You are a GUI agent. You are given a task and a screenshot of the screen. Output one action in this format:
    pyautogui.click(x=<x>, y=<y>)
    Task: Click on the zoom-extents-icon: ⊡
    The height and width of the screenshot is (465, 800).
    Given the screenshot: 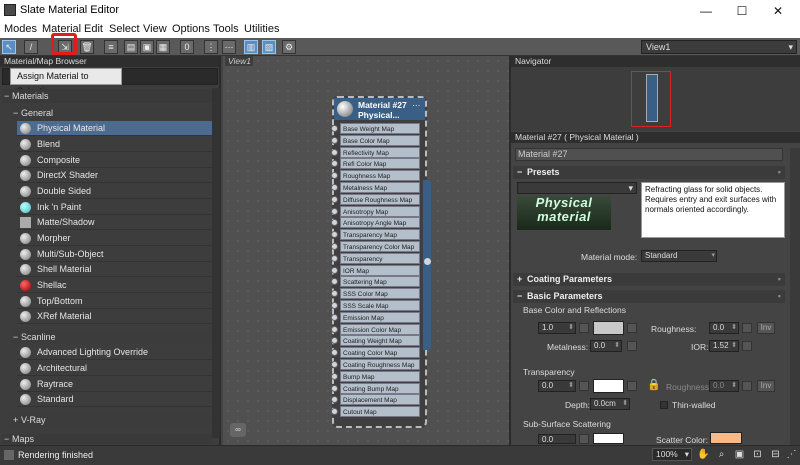 What is the action you would take?
    pyautogui.click(x=757, y=454)
    